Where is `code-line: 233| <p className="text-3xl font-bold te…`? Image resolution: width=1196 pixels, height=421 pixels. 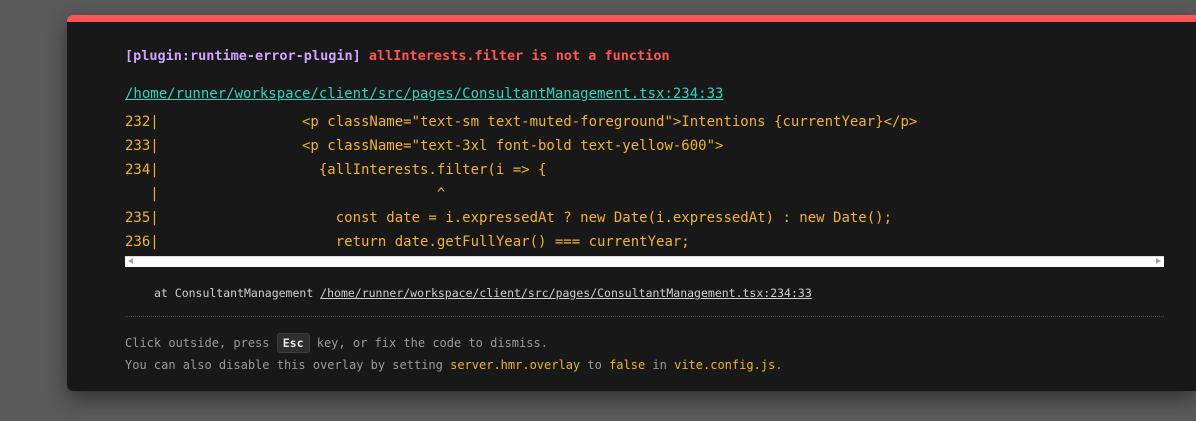
code-line: 233| <p className="text-3xl font-bold te… is located at coordinates (424, 146).